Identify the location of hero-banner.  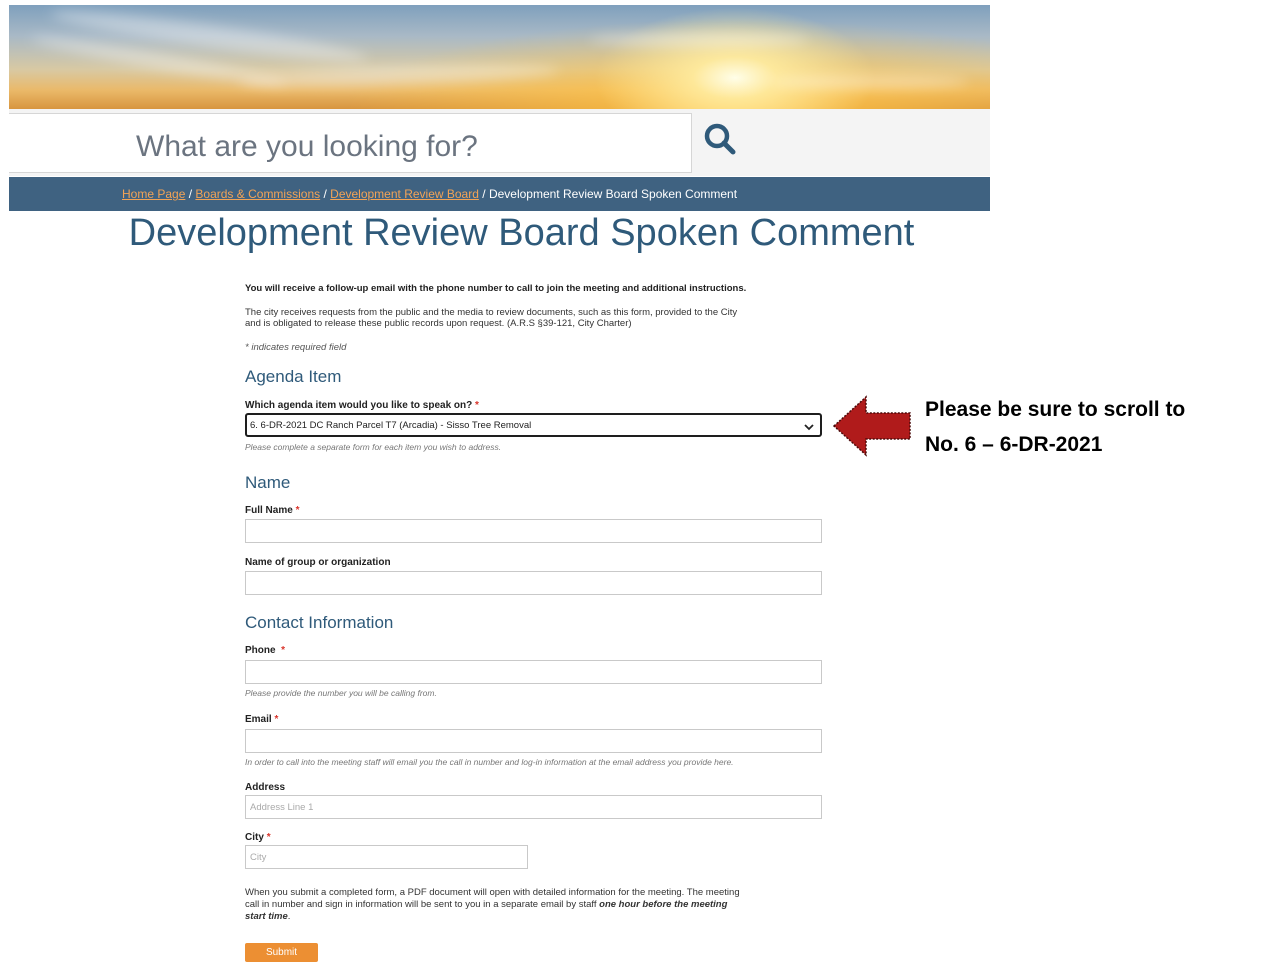
(499, 57).